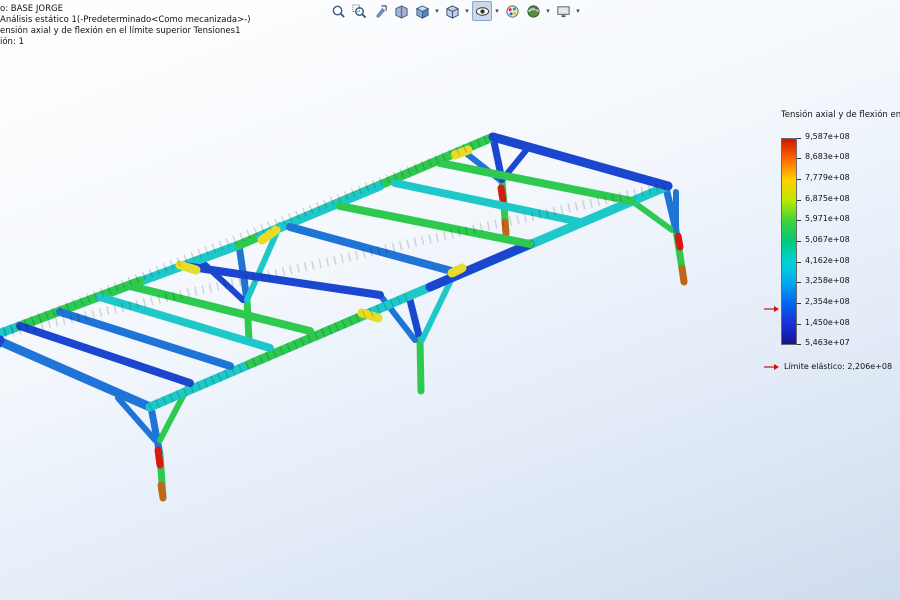  I want to click on legend-tick-label: 5,463e+07, so click(827, 342).